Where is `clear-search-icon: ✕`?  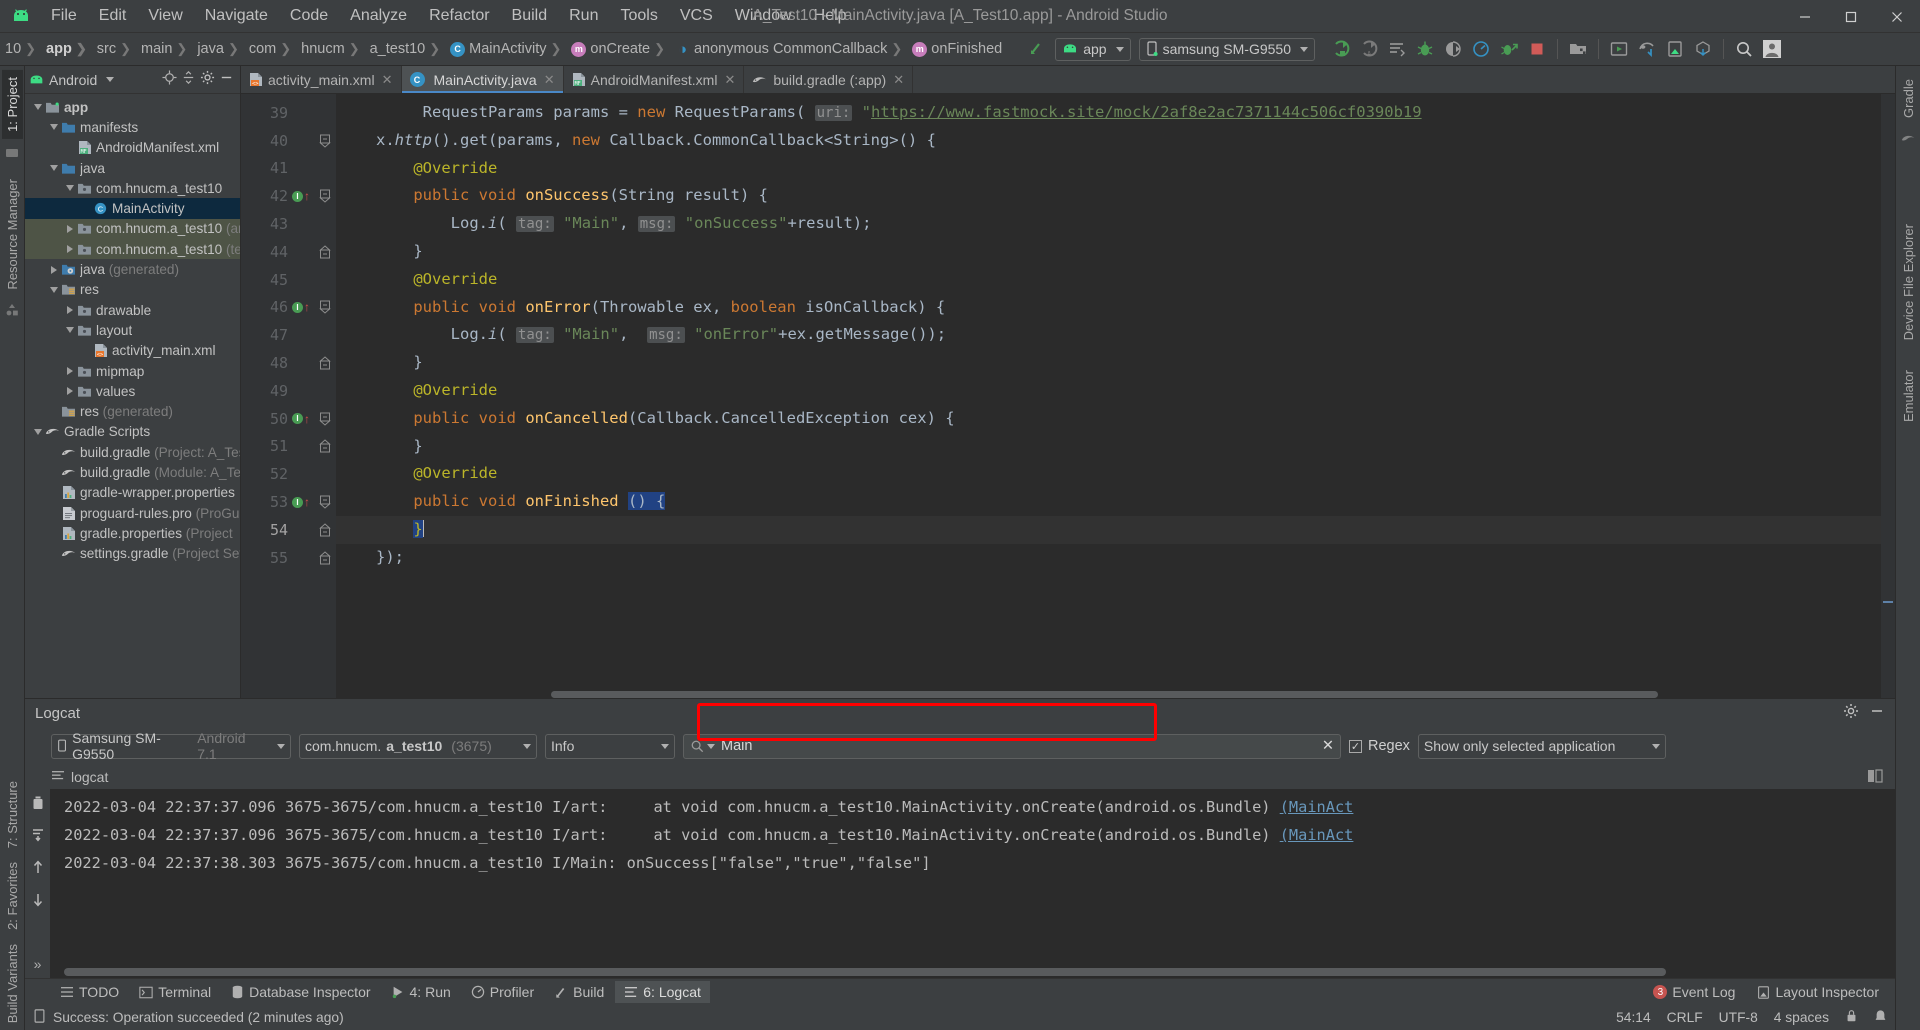 clear-search-icon: ✕ is located at coordinates (1328, 746).